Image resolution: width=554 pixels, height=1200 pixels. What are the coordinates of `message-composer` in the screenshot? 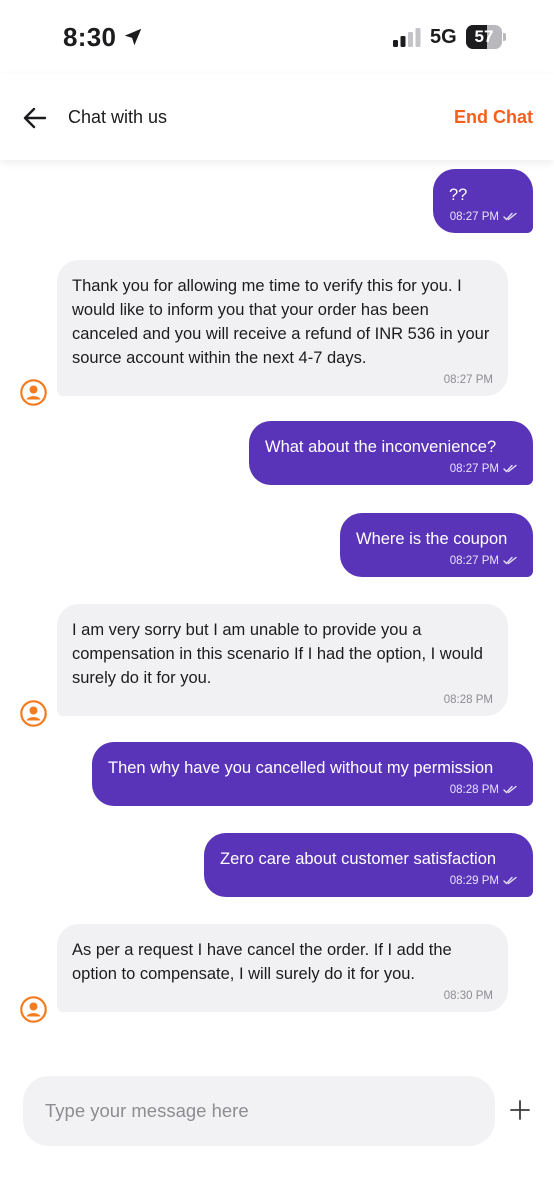 It's located at (259, 1111).